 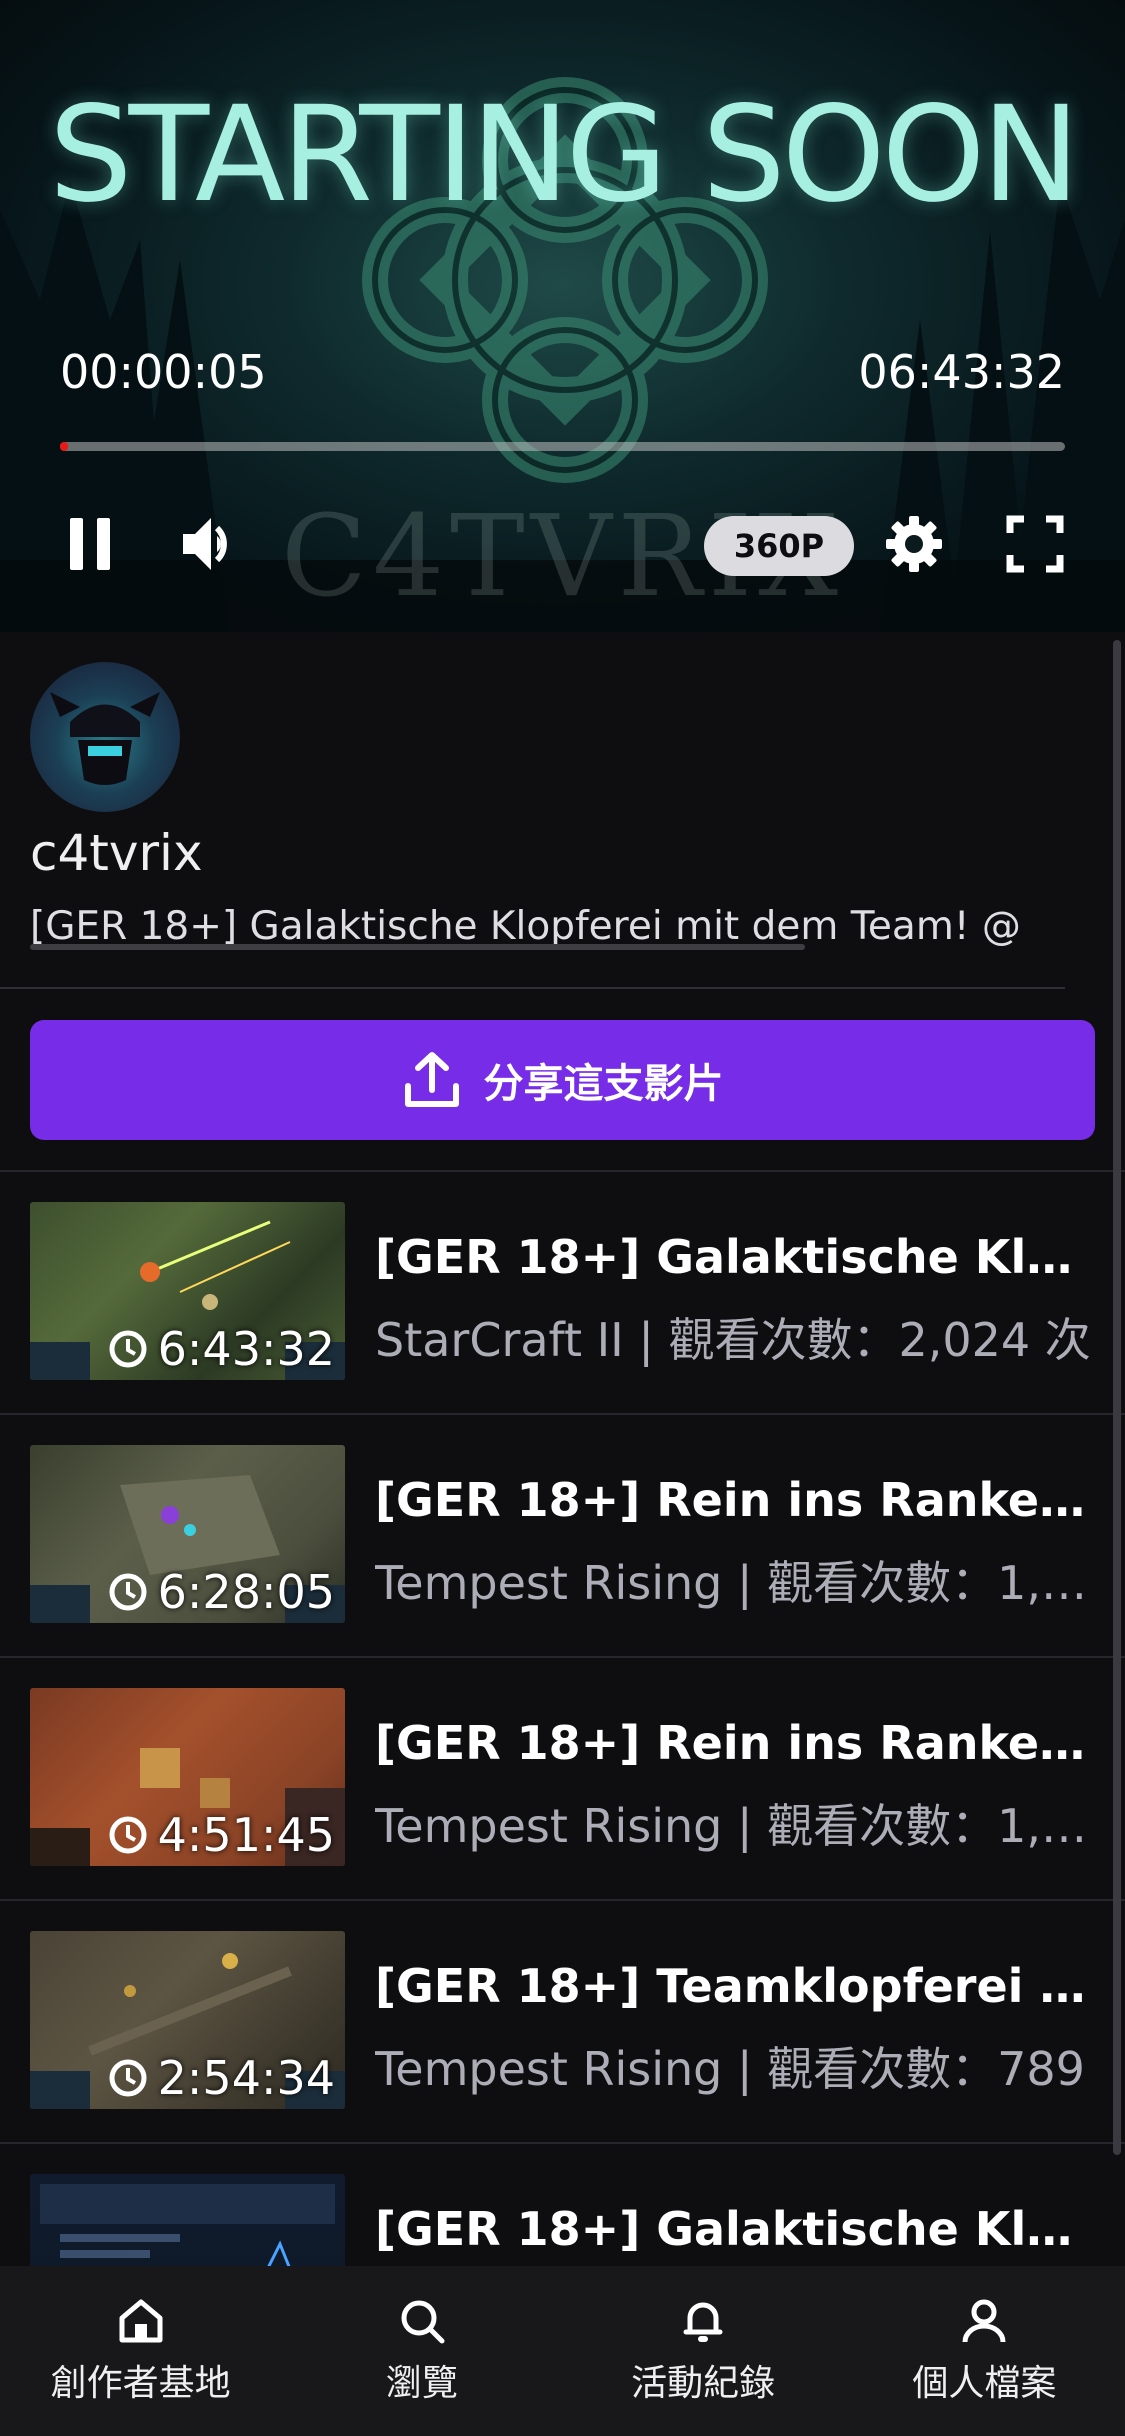 I want to click on video-meta: StarCraft II | 觀看次數：2,024 次, so click(x=733, y=1340).